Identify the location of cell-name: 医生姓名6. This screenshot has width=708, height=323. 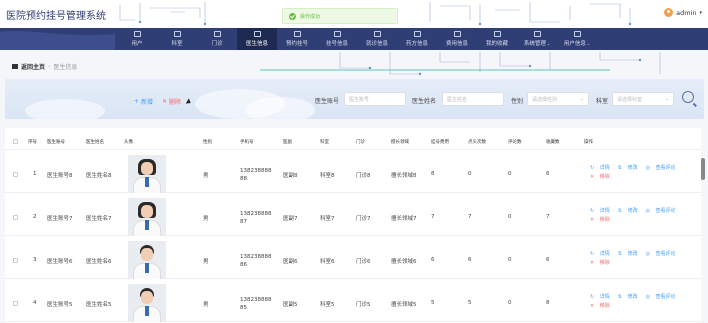
(99, 262).